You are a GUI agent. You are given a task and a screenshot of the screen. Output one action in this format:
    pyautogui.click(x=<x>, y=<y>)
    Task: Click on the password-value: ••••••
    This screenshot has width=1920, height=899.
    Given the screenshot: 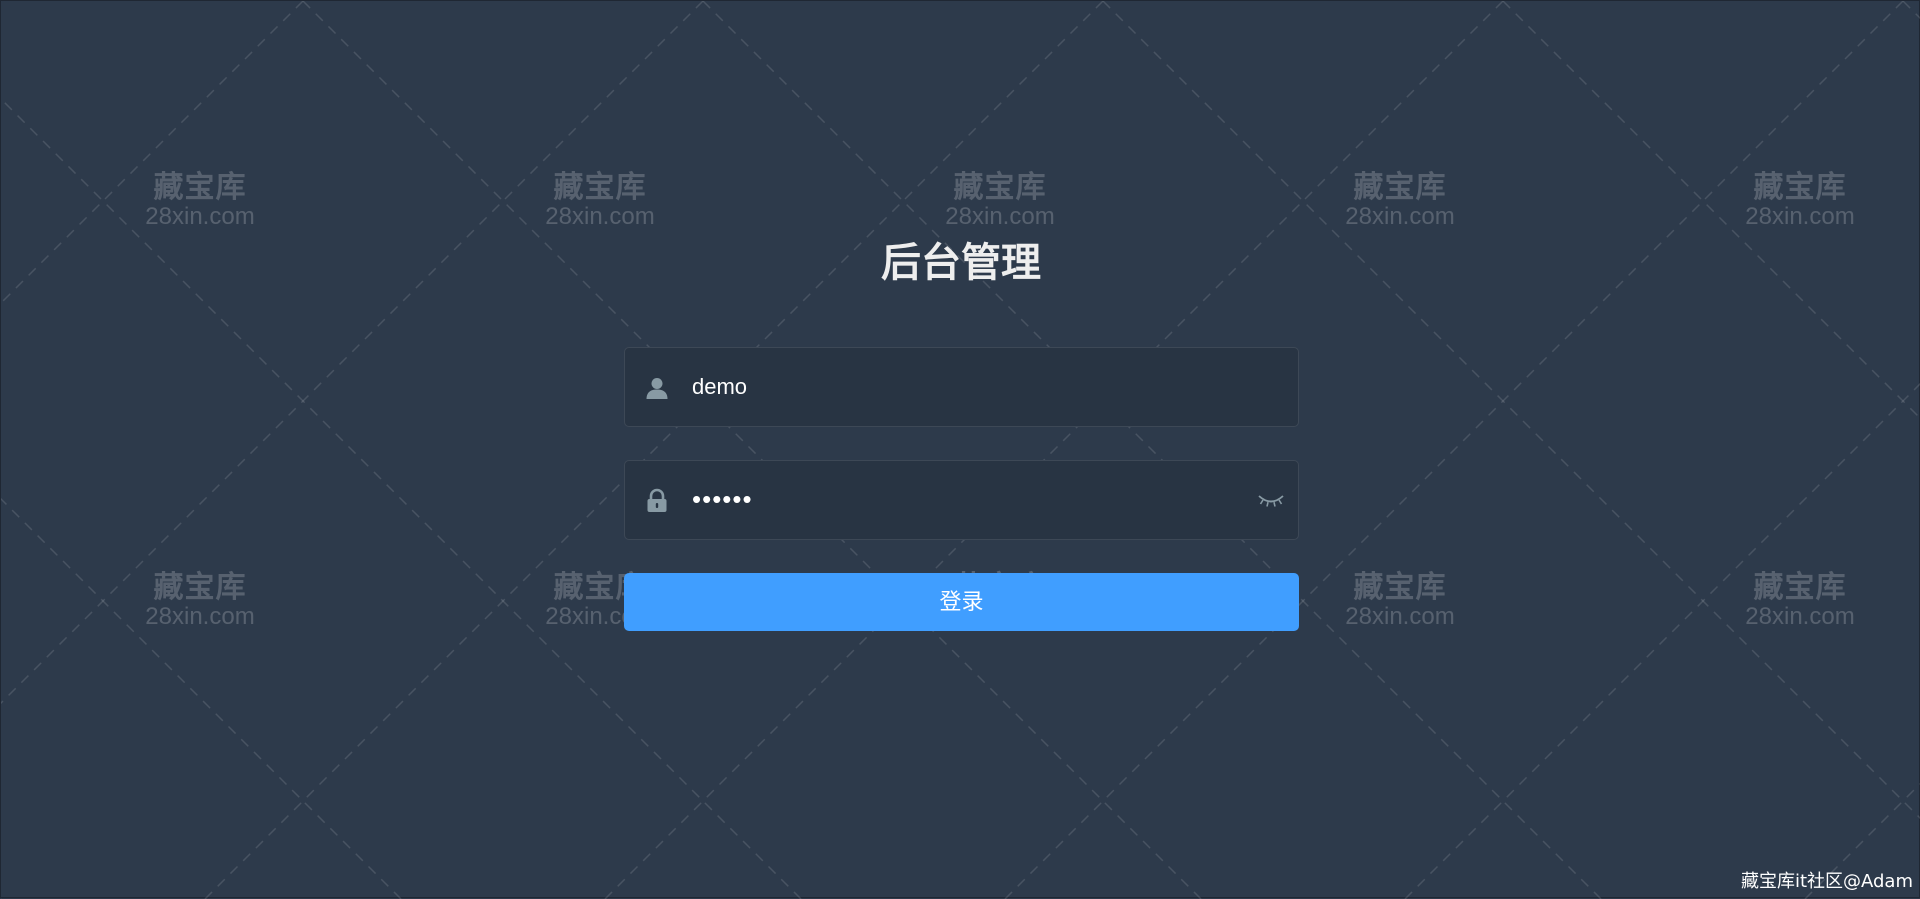 What is the action you would take?
    pyautogui.click(x=722, y=500)
    